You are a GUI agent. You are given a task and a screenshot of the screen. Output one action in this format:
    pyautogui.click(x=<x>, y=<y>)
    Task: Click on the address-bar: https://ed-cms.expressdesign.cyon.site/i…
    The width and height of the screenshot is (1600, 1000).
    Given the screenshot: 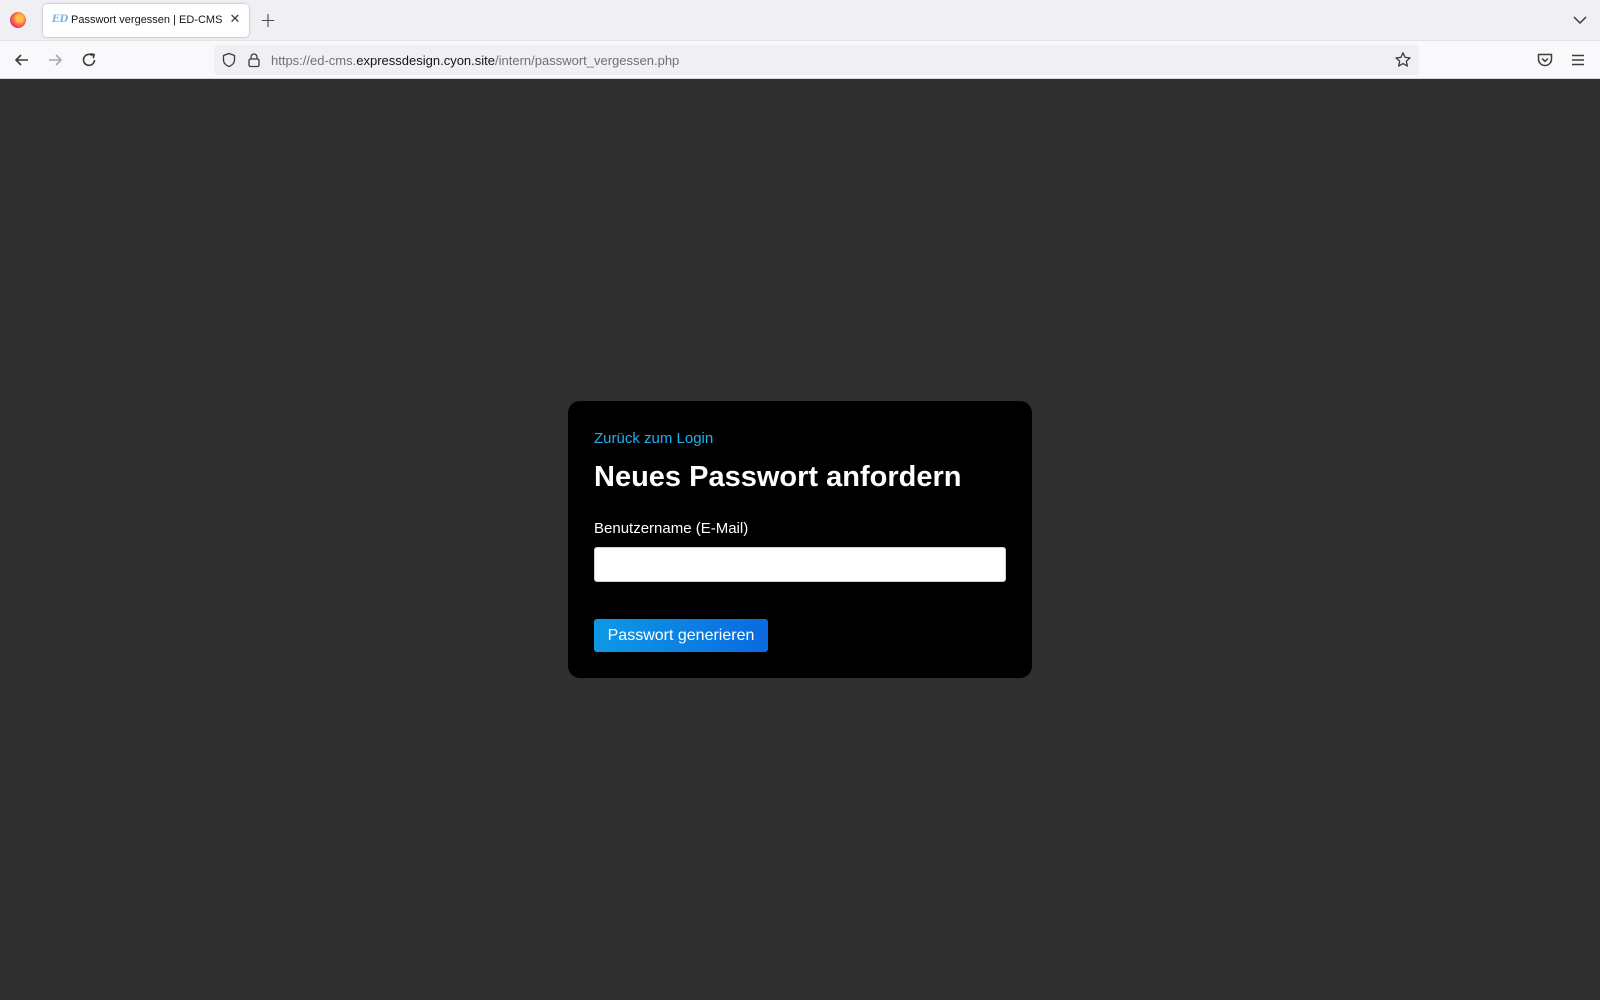 What is the action you would take?
    pyautogui.click(x=816, y=60)
    